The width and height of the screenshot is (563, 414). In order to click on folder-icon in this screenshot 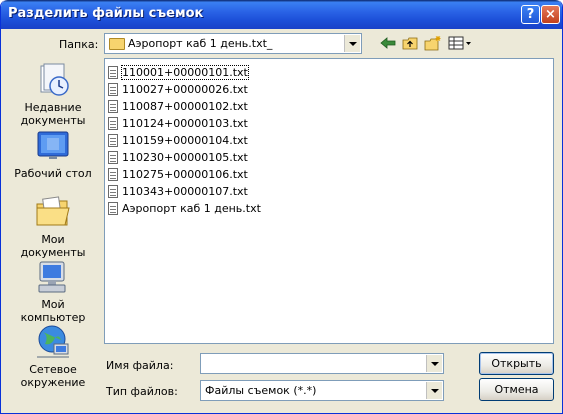, I will do `click(117, 44)`.